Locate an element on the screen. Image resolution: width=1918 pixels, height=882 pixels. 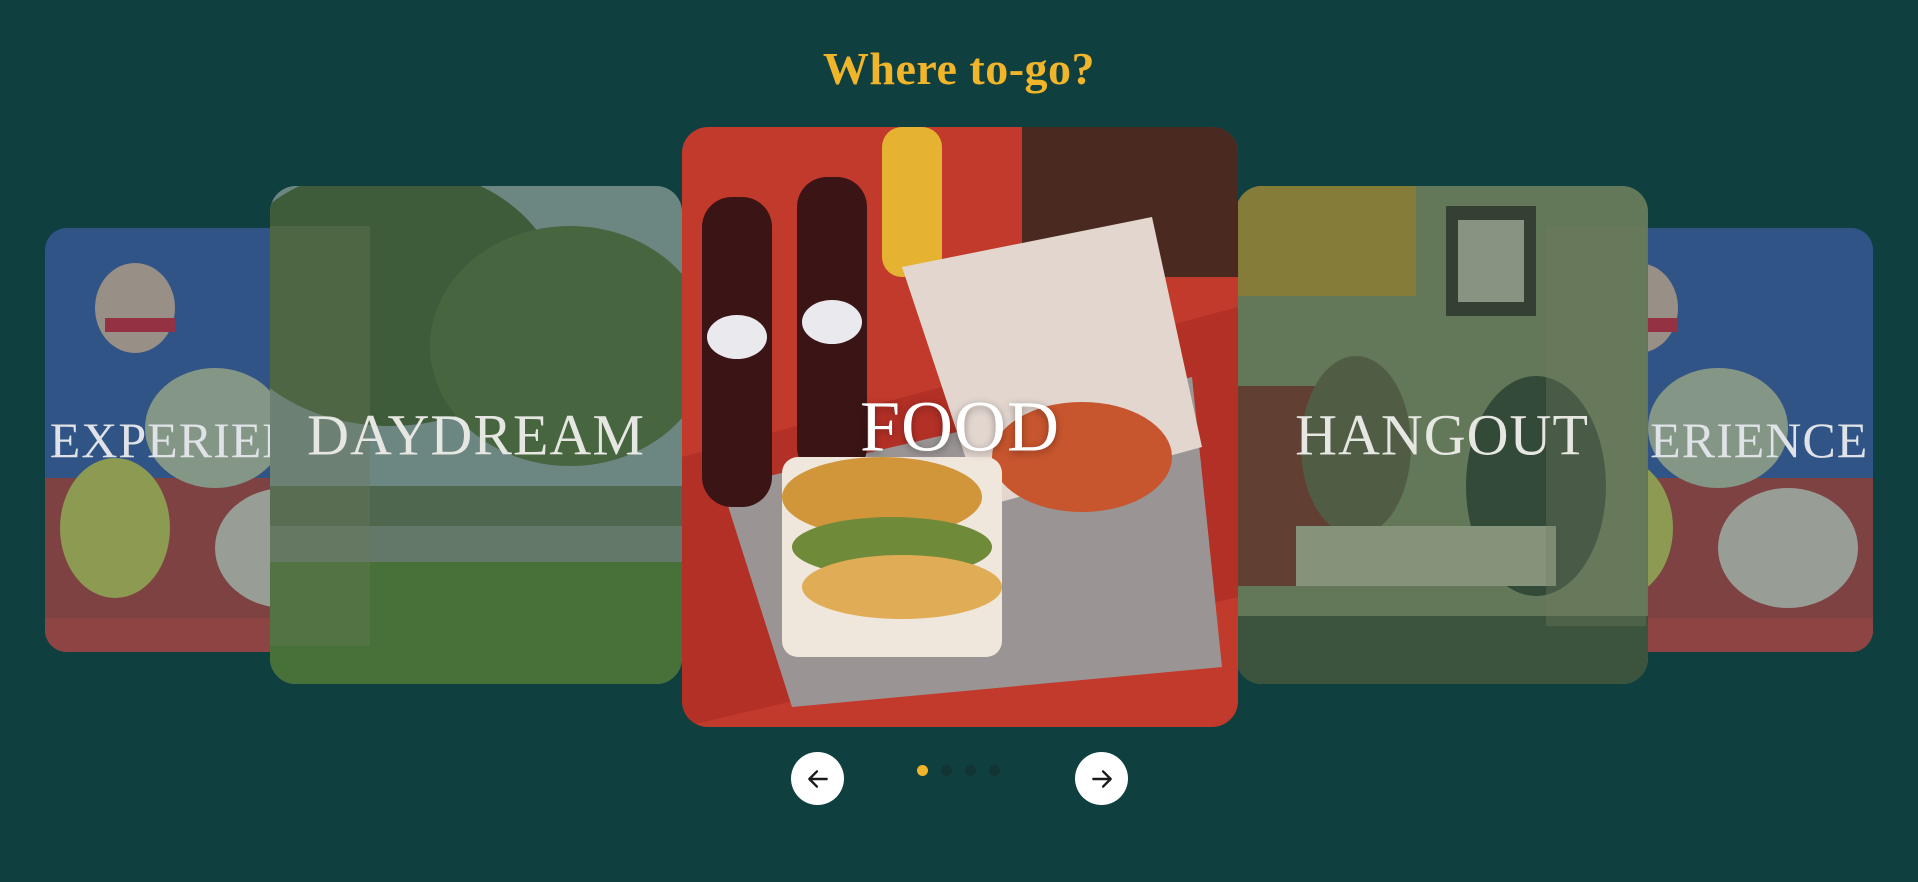
carousel-card-daydream: DAYDREAM is located at coordinates (476, 435).